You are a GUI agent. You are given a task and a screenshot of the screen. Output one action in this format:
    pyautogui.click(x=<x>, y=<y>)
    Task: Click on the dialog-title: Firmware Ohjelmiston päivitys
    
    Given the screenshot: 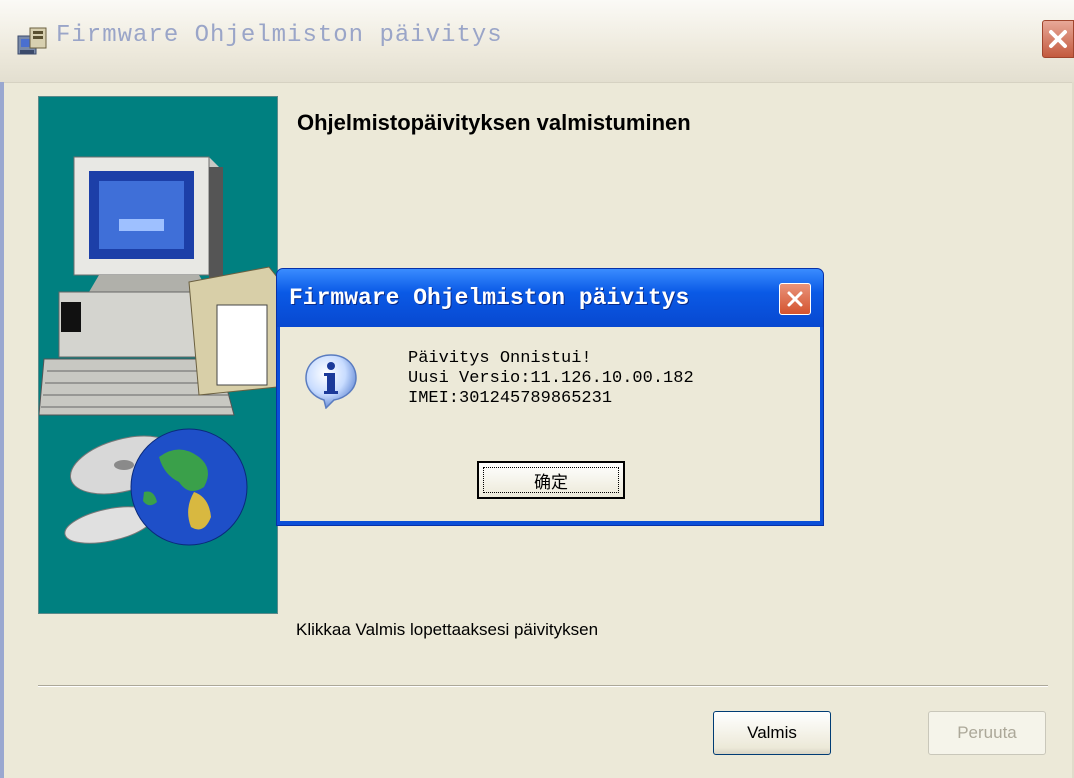 What is the action you would take?
    pyautogui.click(x=489, y=298)
    